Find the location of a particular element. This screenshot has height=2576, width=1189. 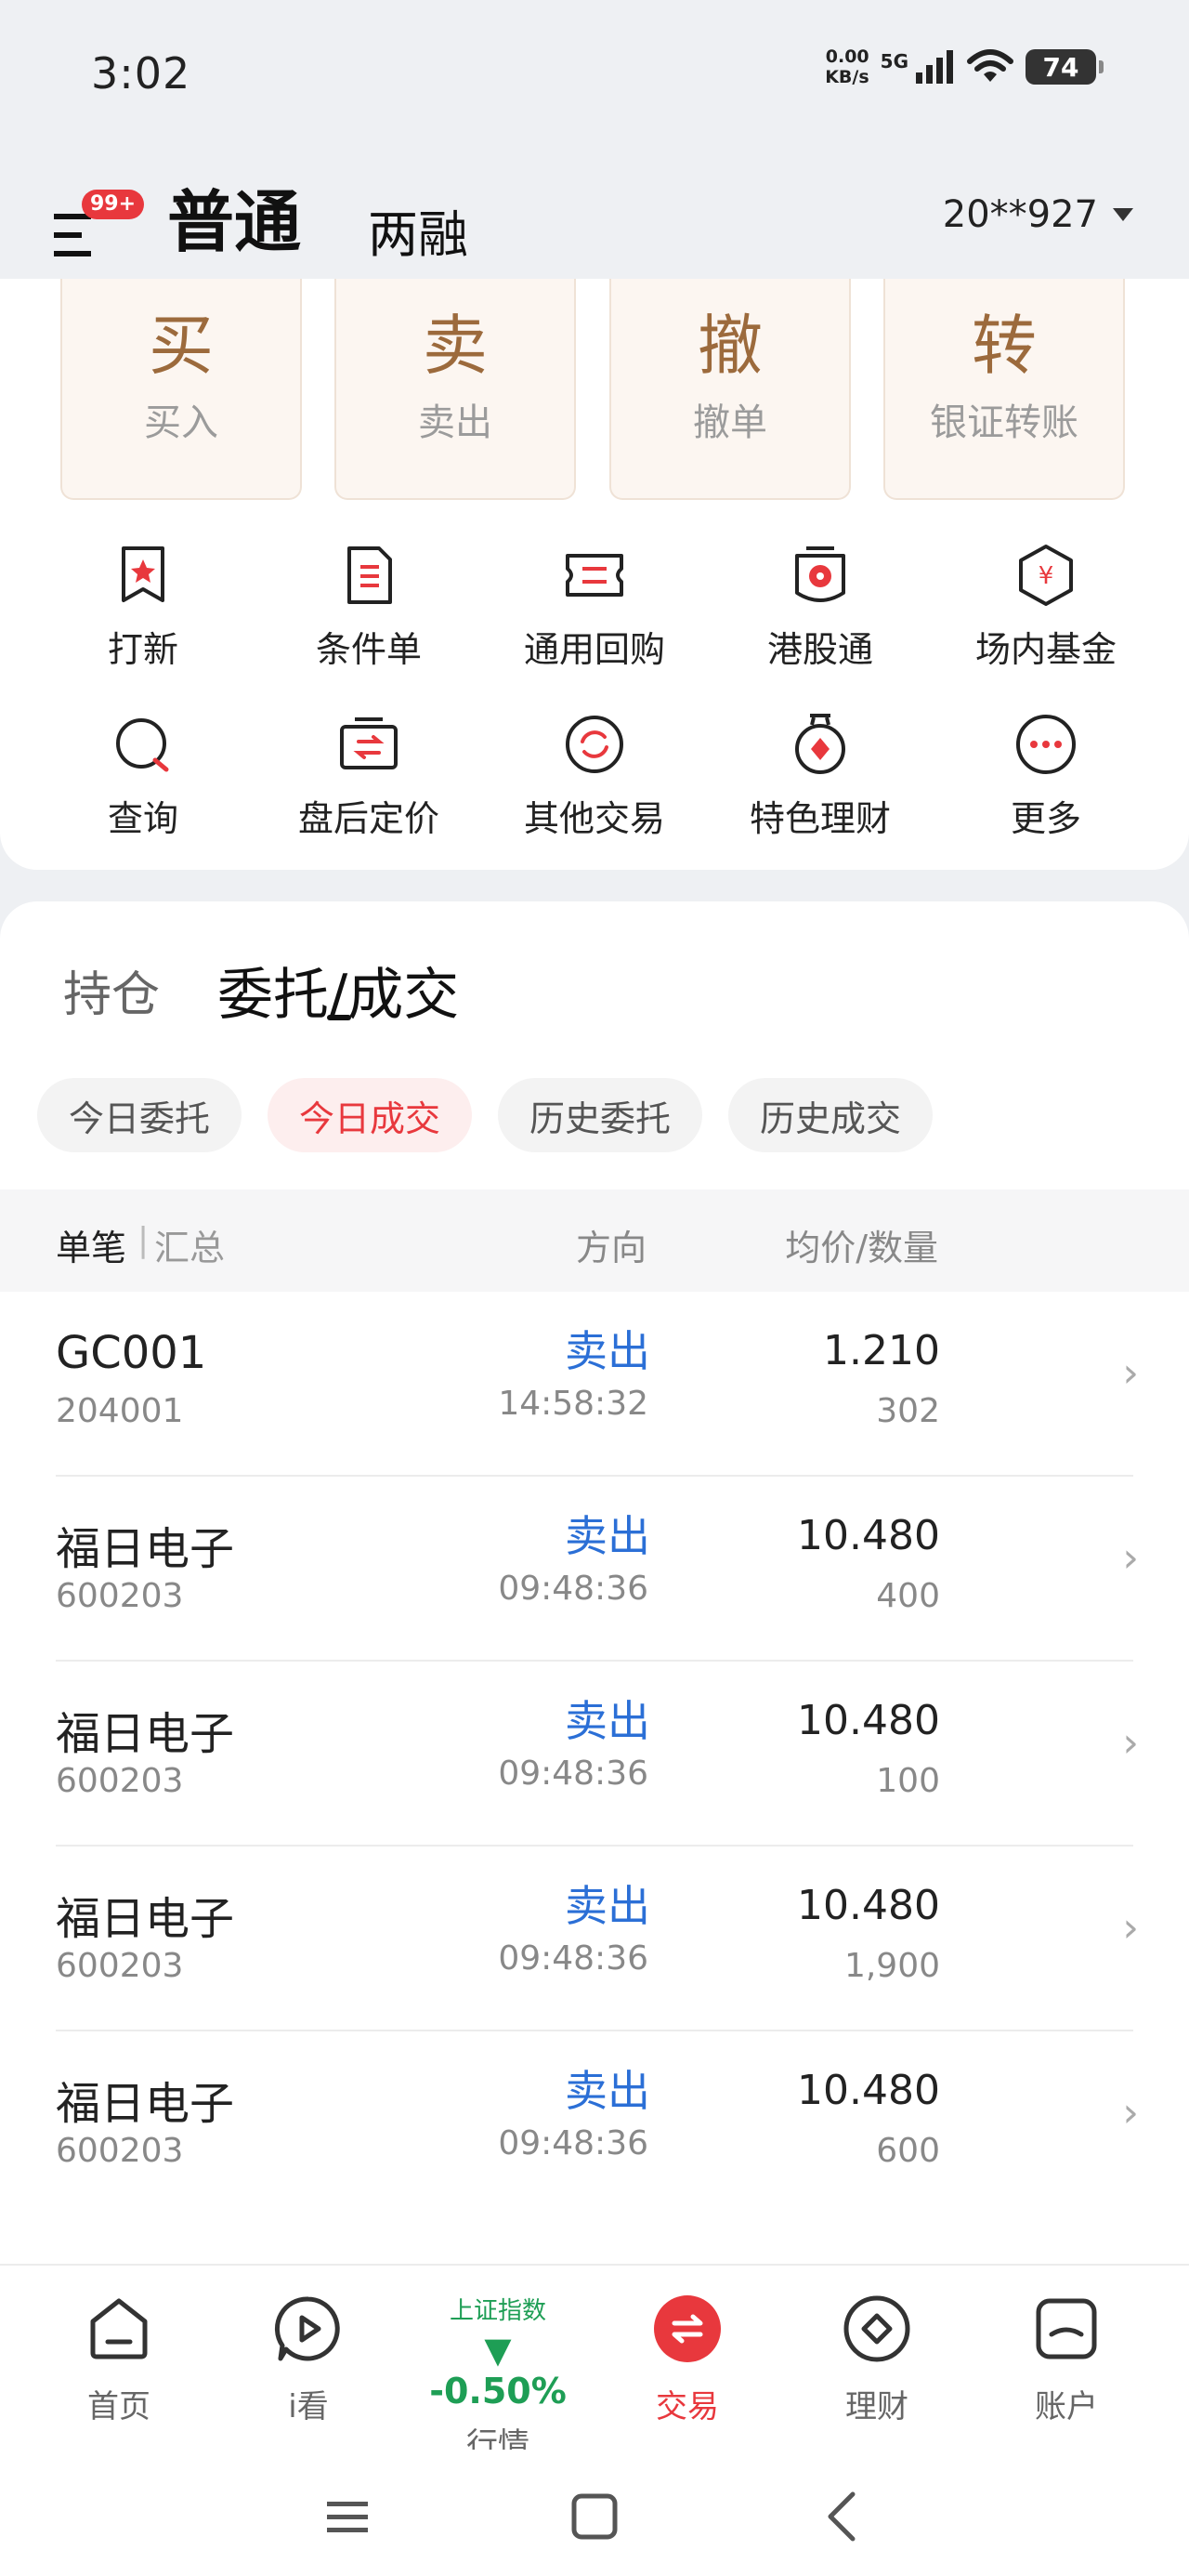

network-type: 5G is located at coordinates (894, 61).